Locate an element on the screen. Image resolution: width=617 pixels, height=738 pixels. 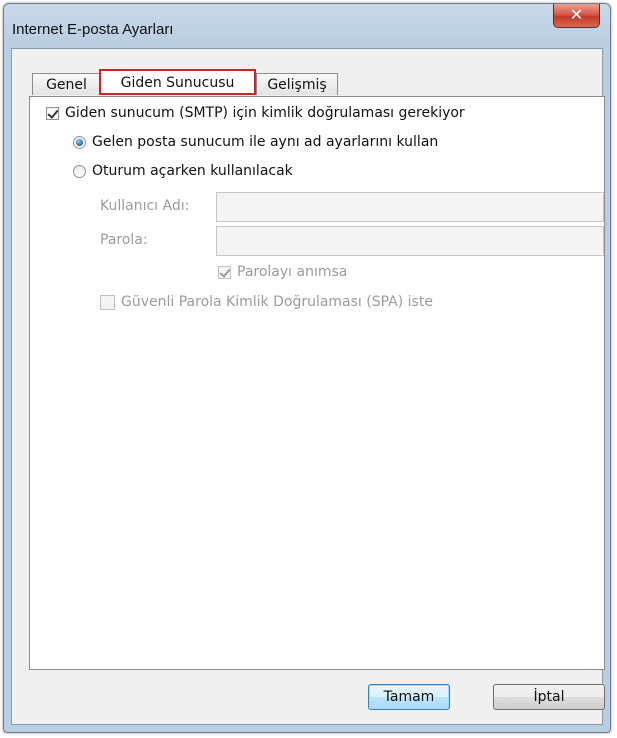
close-button: ✕ is located at coordinates (576, 16).